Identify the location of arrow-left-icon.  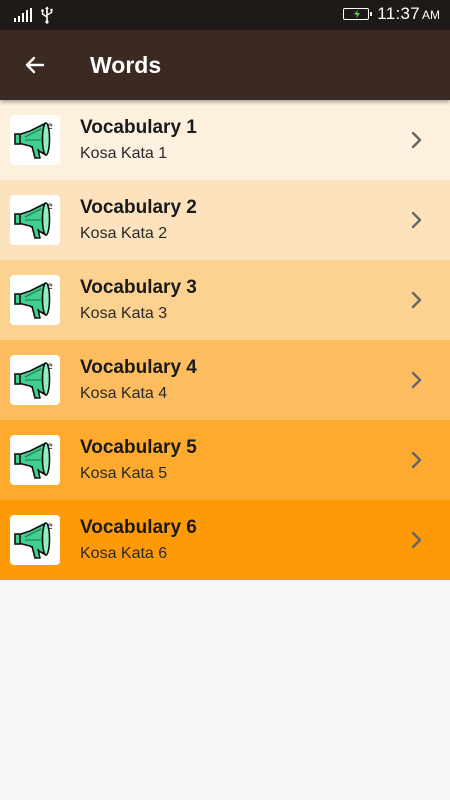
(35, 65).